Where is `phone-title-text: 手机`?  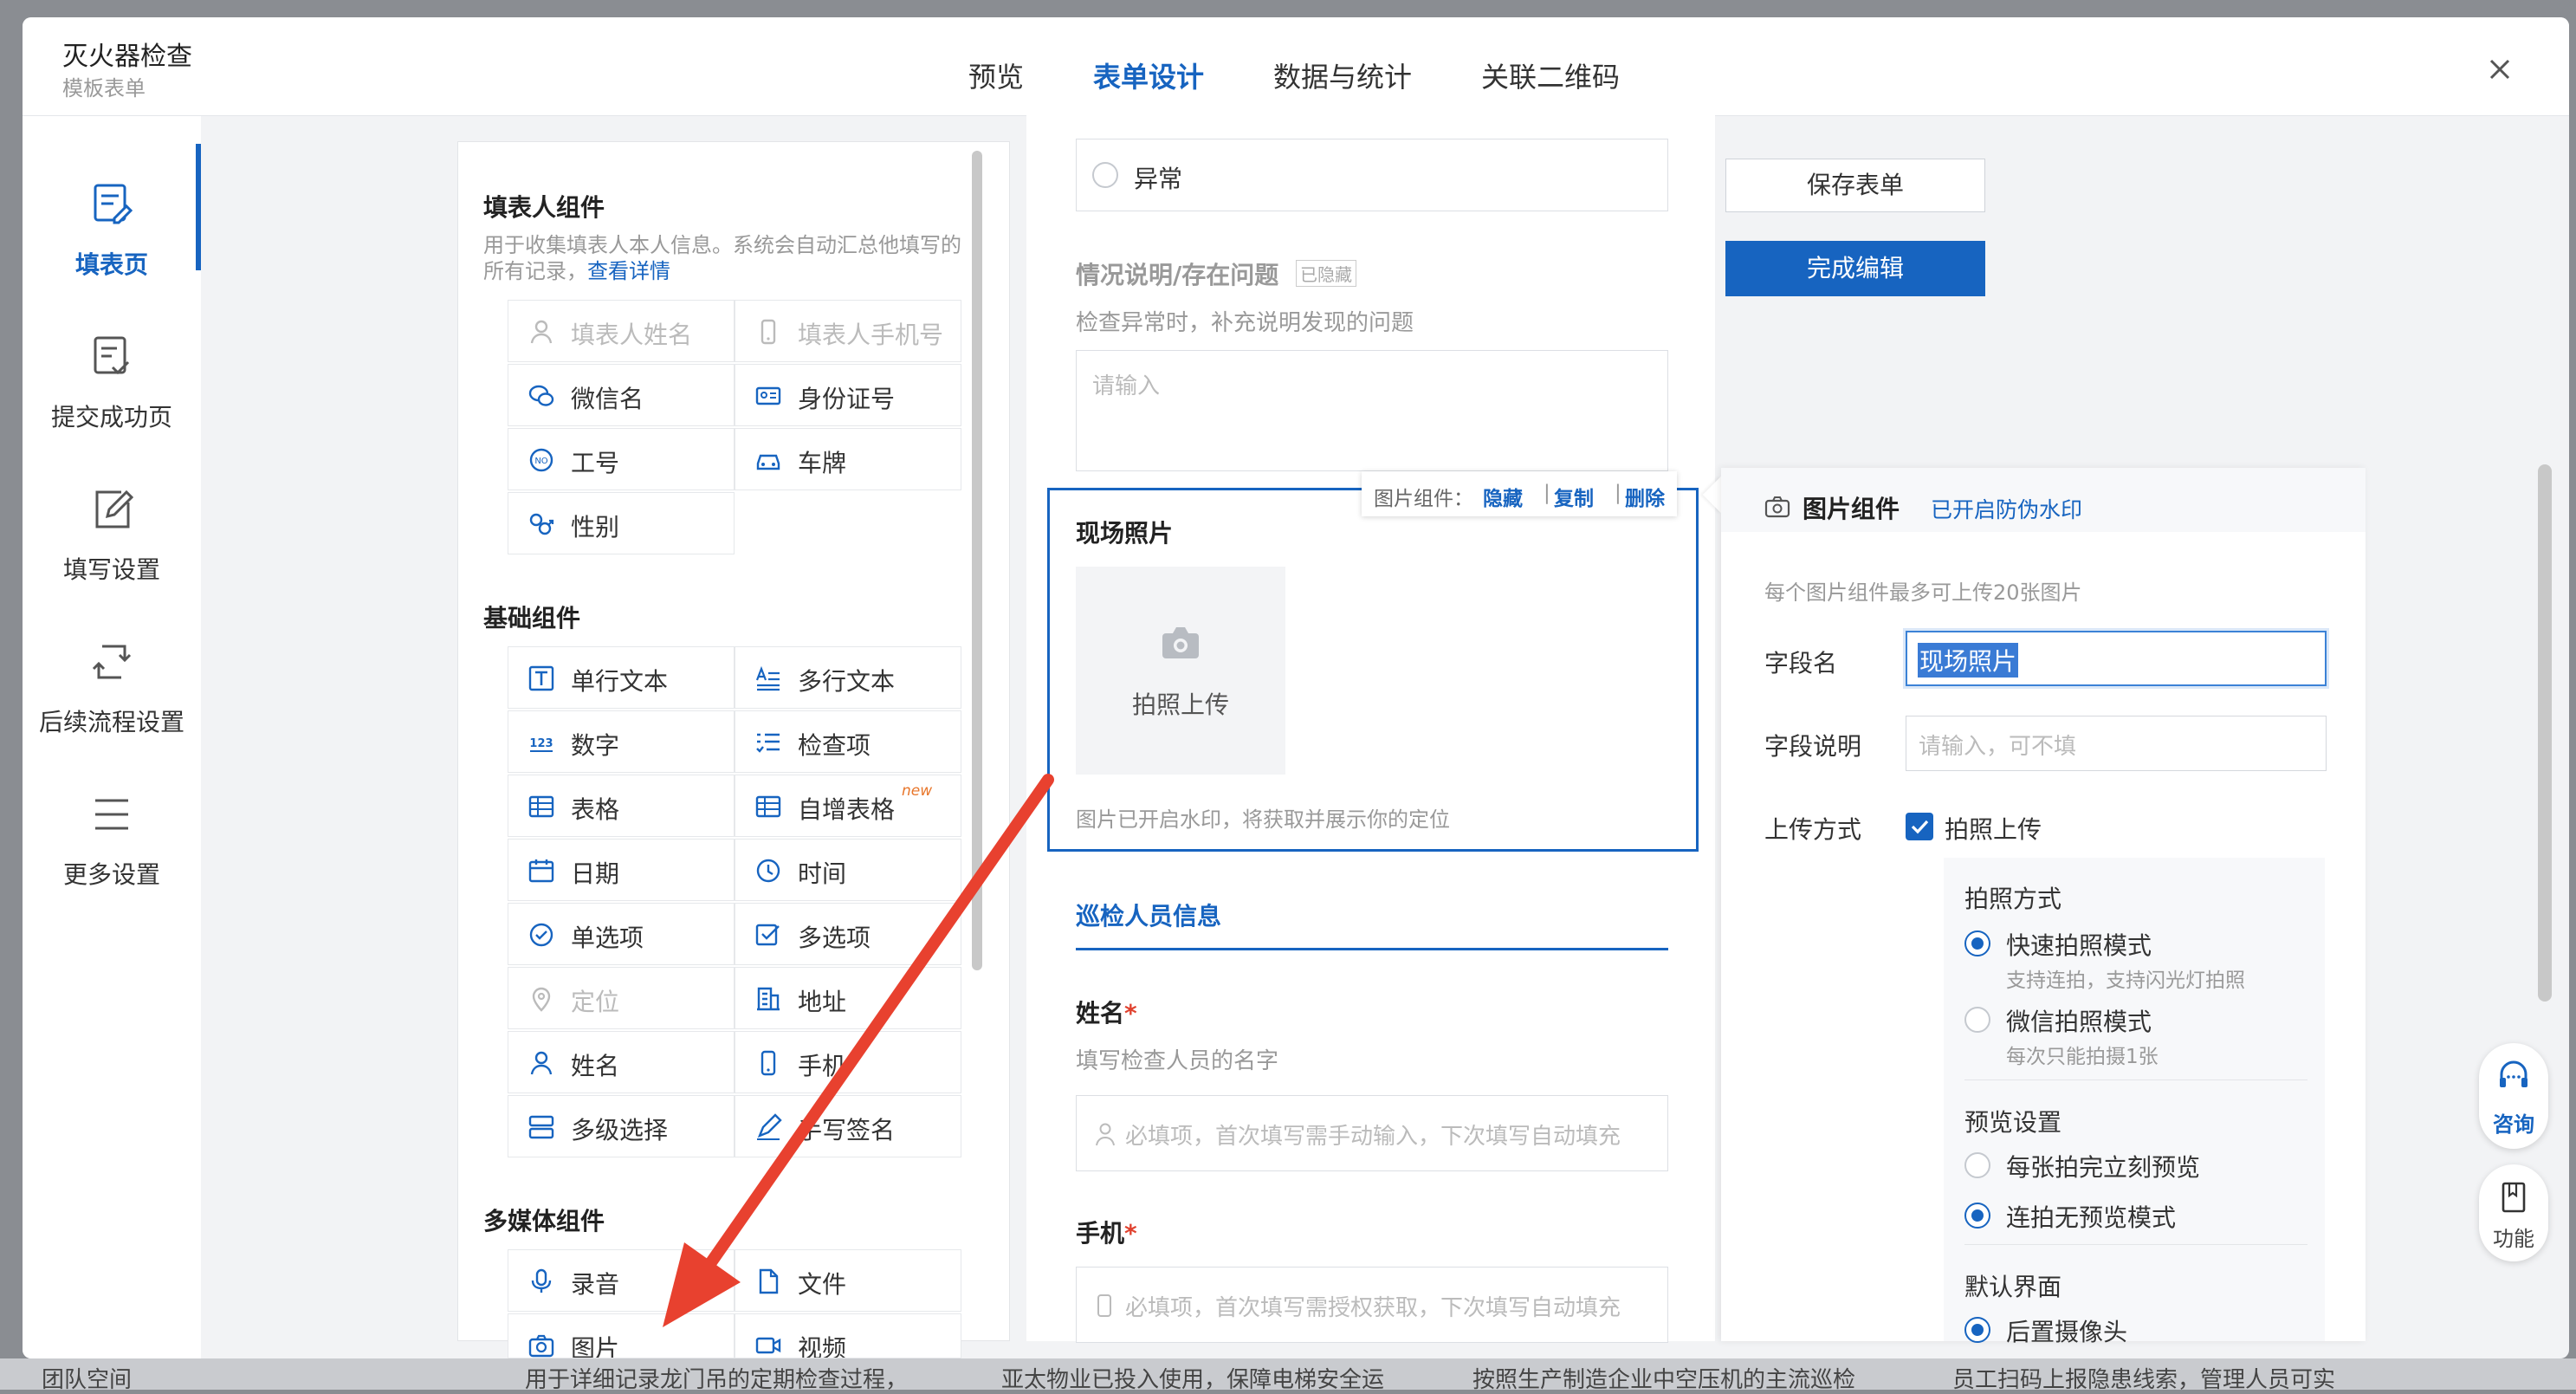 phone-title-text: 手机 is located at coordinates (1100, 1233).